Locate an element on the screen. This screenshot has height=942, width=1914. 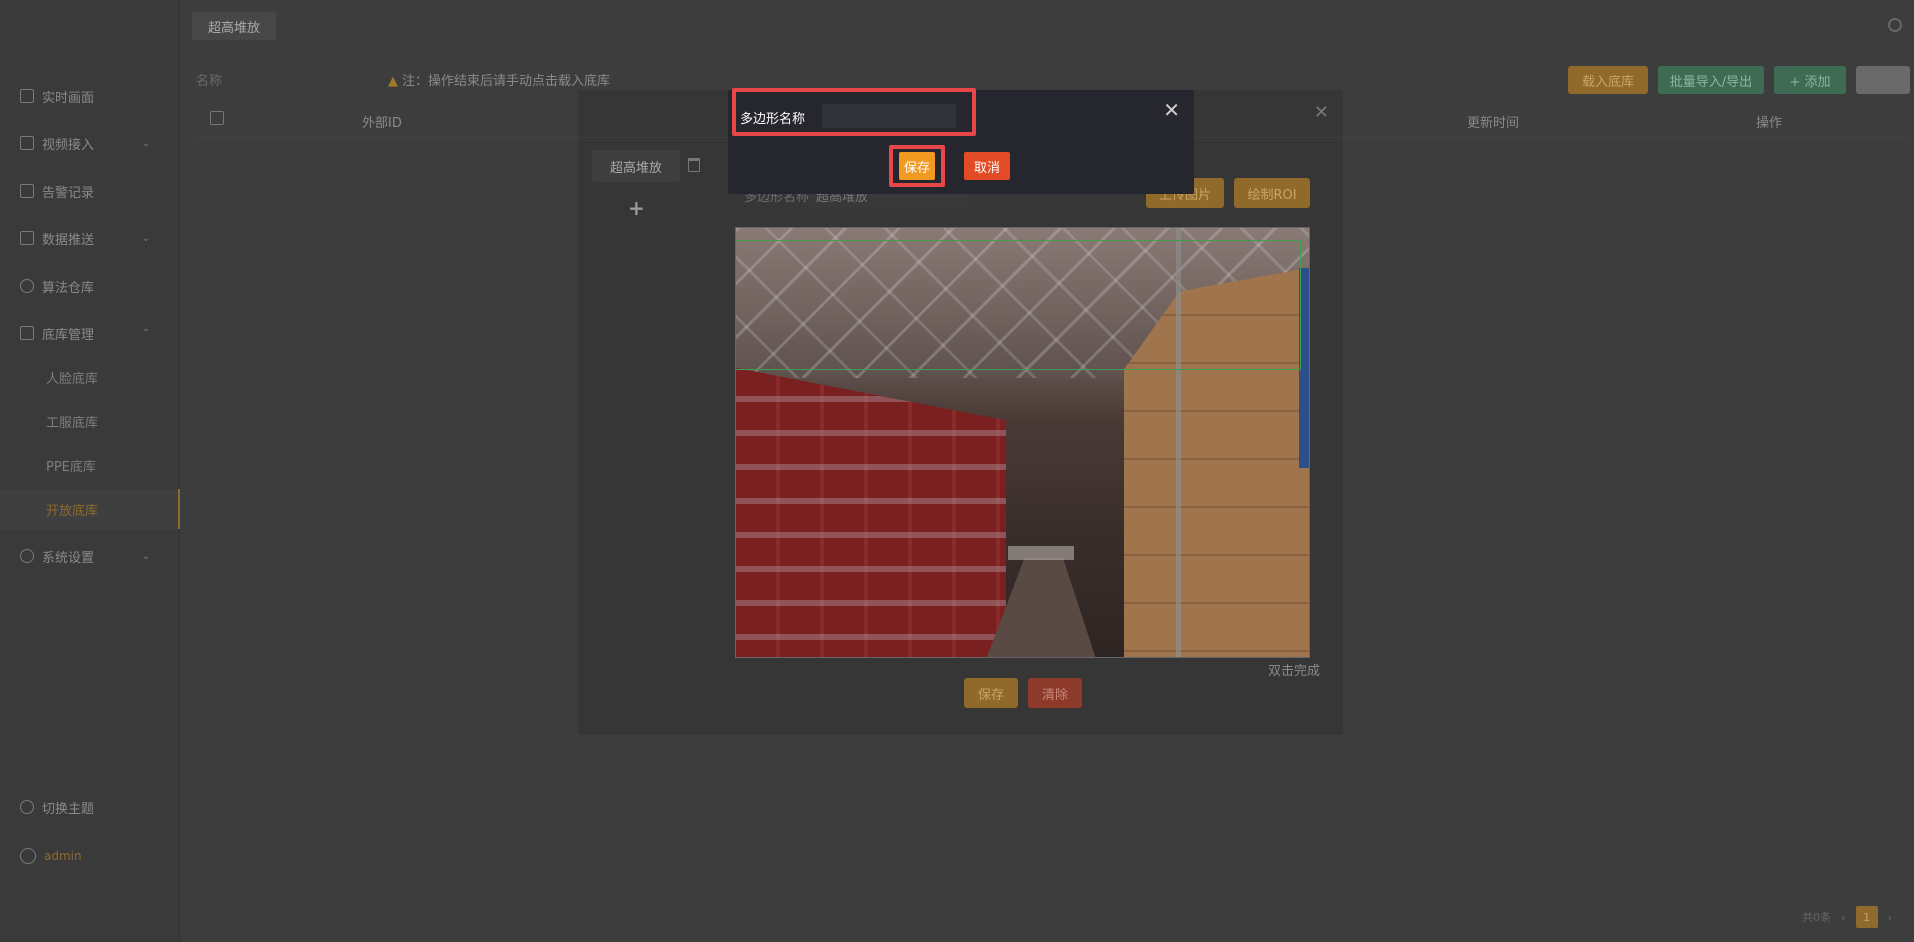
sidebar-subitem-uniform: 工服底库 is located at coordinates (90, 421).